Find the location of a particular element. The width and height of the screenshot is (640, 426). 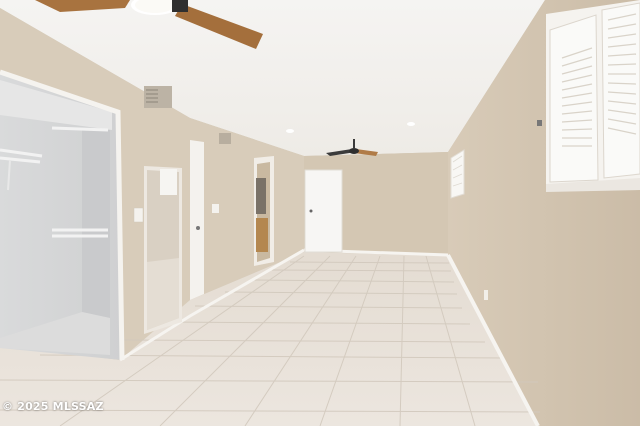

shutter-panel-right is located at coordinates (620, 90).